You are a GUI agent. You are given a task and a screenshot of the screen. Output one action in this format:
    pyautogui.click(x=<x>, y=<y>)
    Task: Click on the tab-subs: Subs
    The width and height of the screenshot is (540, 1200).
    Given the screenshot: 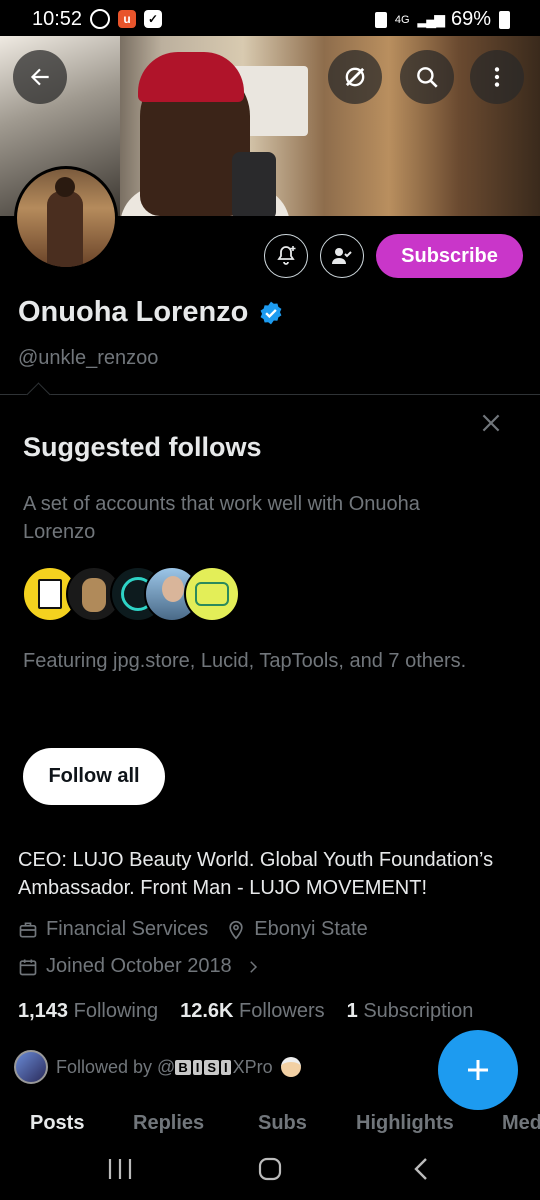 What is the action you would take?
    pyautogui.click(x=282, y=1123)
    